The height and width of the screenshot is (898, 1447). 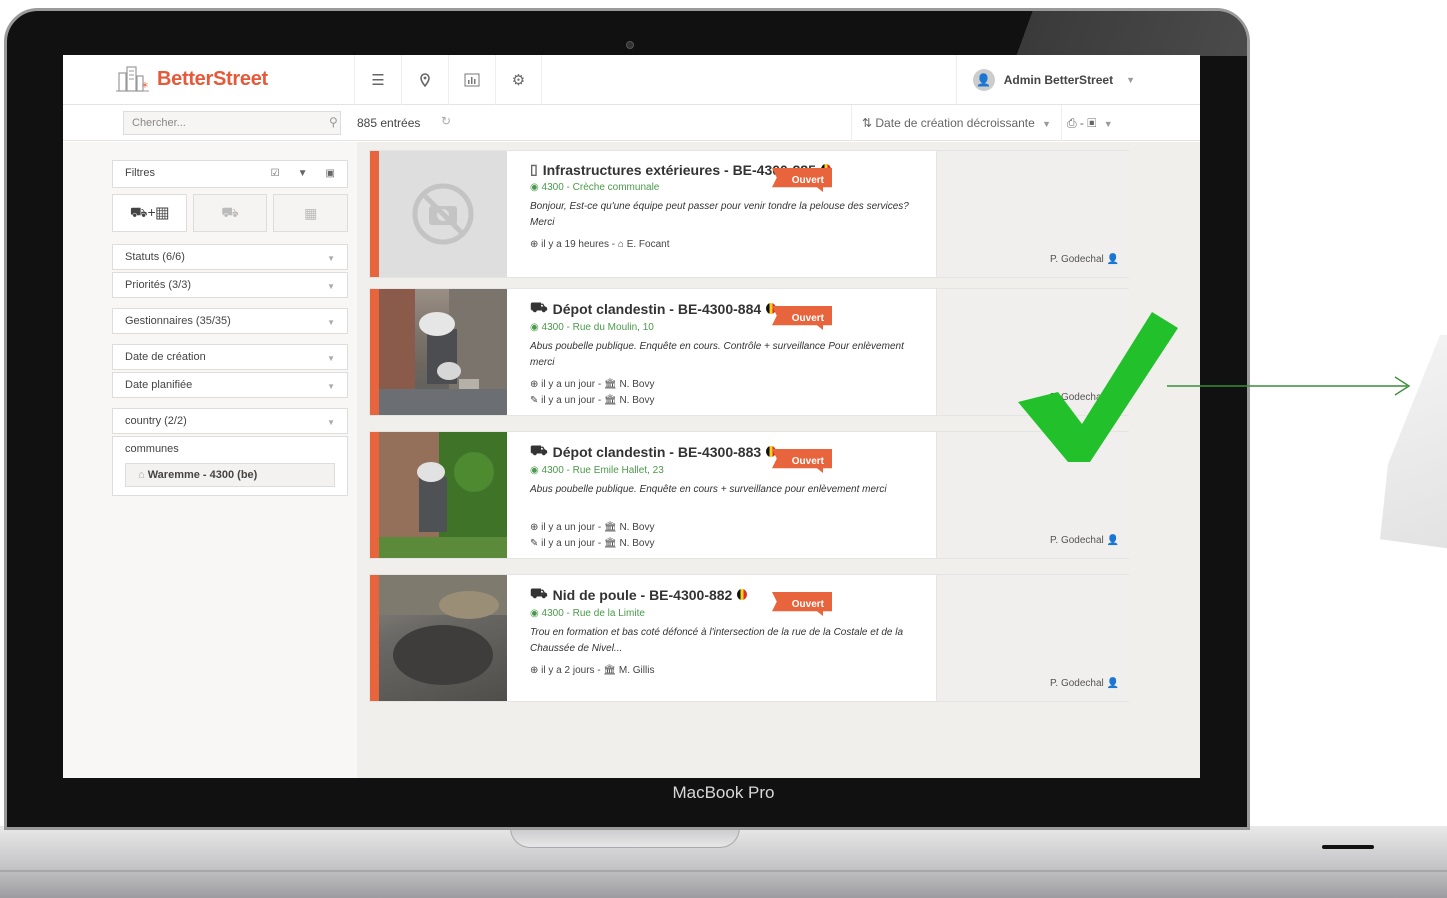 What do you see at coordinates (330, 173) in the screenshot?
I see `save-icon: ▣` at bounding box center [330, 173].